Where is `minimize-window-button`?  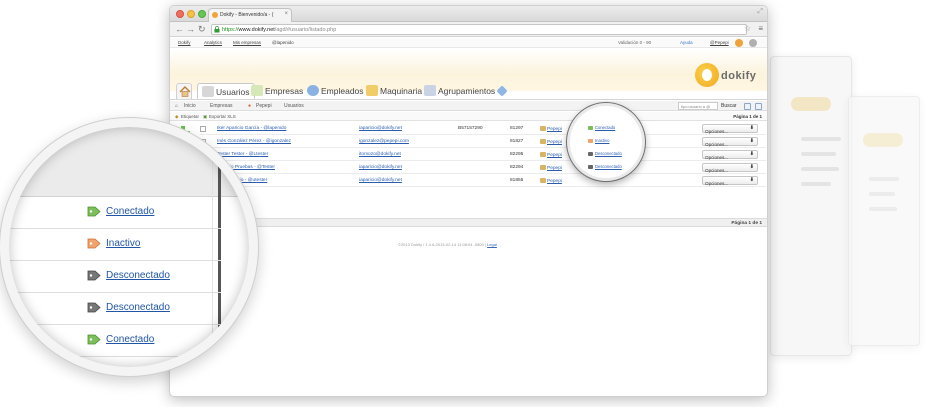 minimize-window-button is located at coordinates (191, 14).